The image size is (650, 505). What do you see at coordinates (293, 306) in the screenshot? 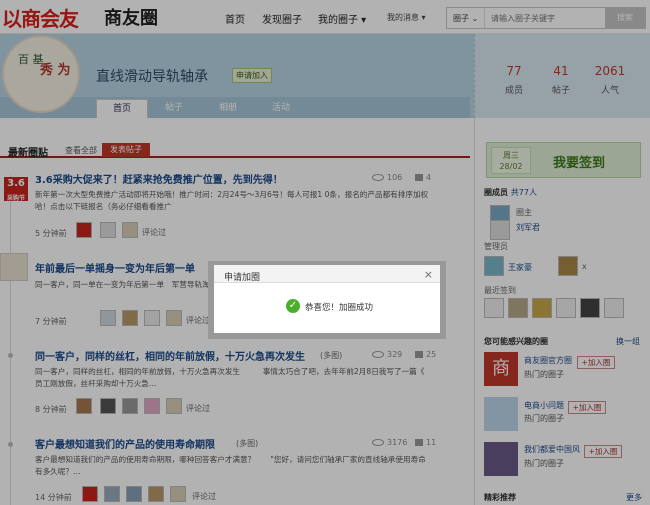
I see `check-icon: ✓` at bounding box center [293, 306].